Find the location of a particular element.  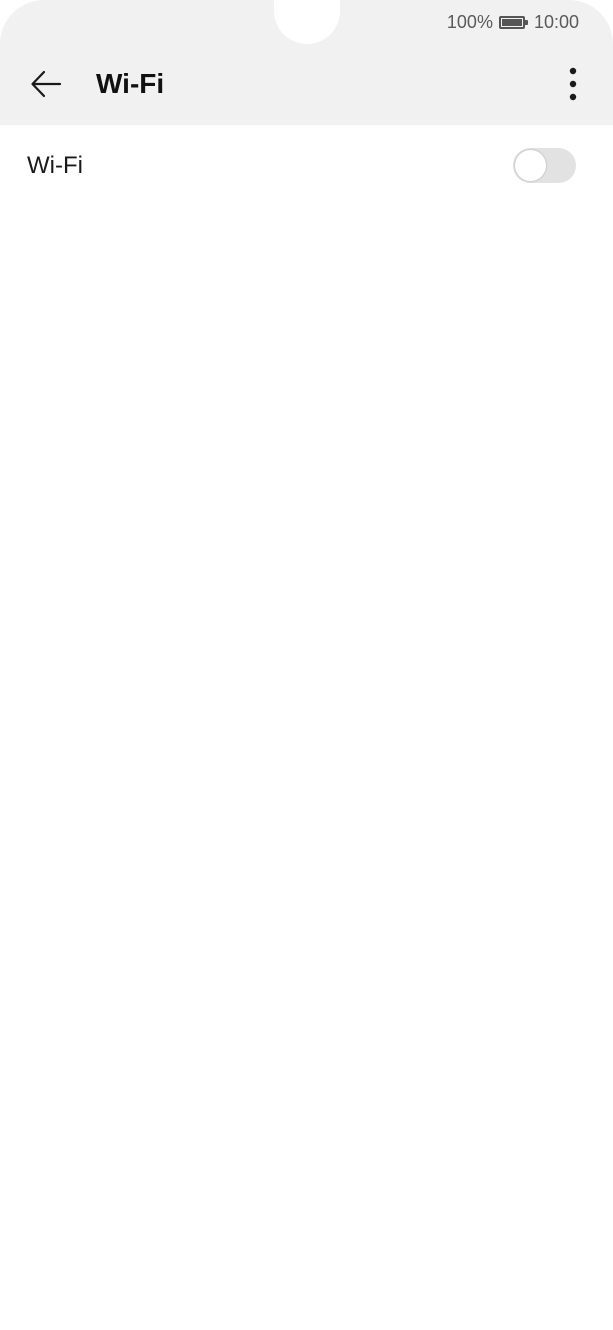

status-bar: 100% 10:00 is located at coordinates (513, 22).